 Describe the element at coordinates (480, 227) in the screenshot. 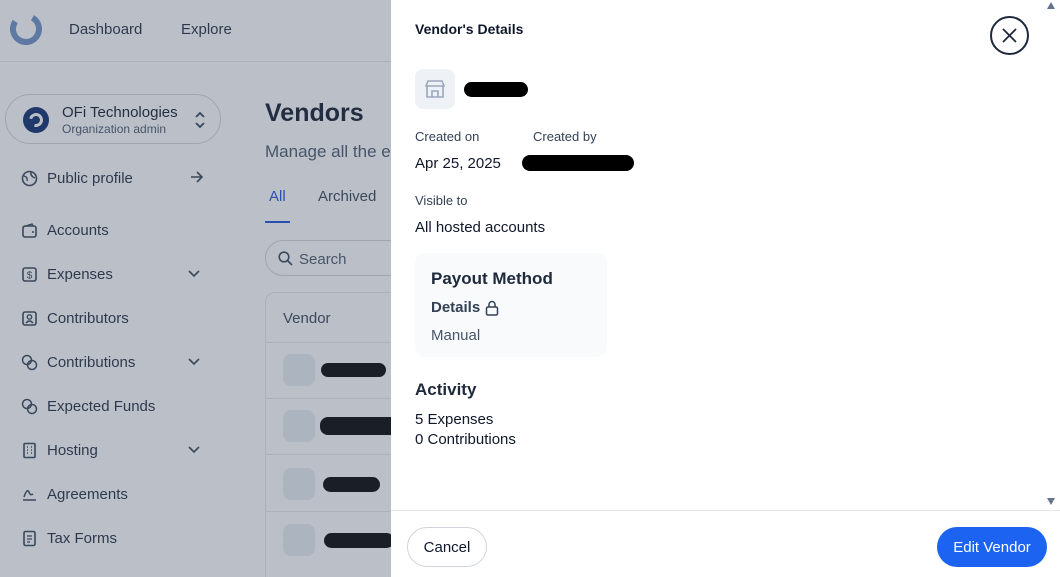

I see `visible-to-value: All hosted accounts` at that location.